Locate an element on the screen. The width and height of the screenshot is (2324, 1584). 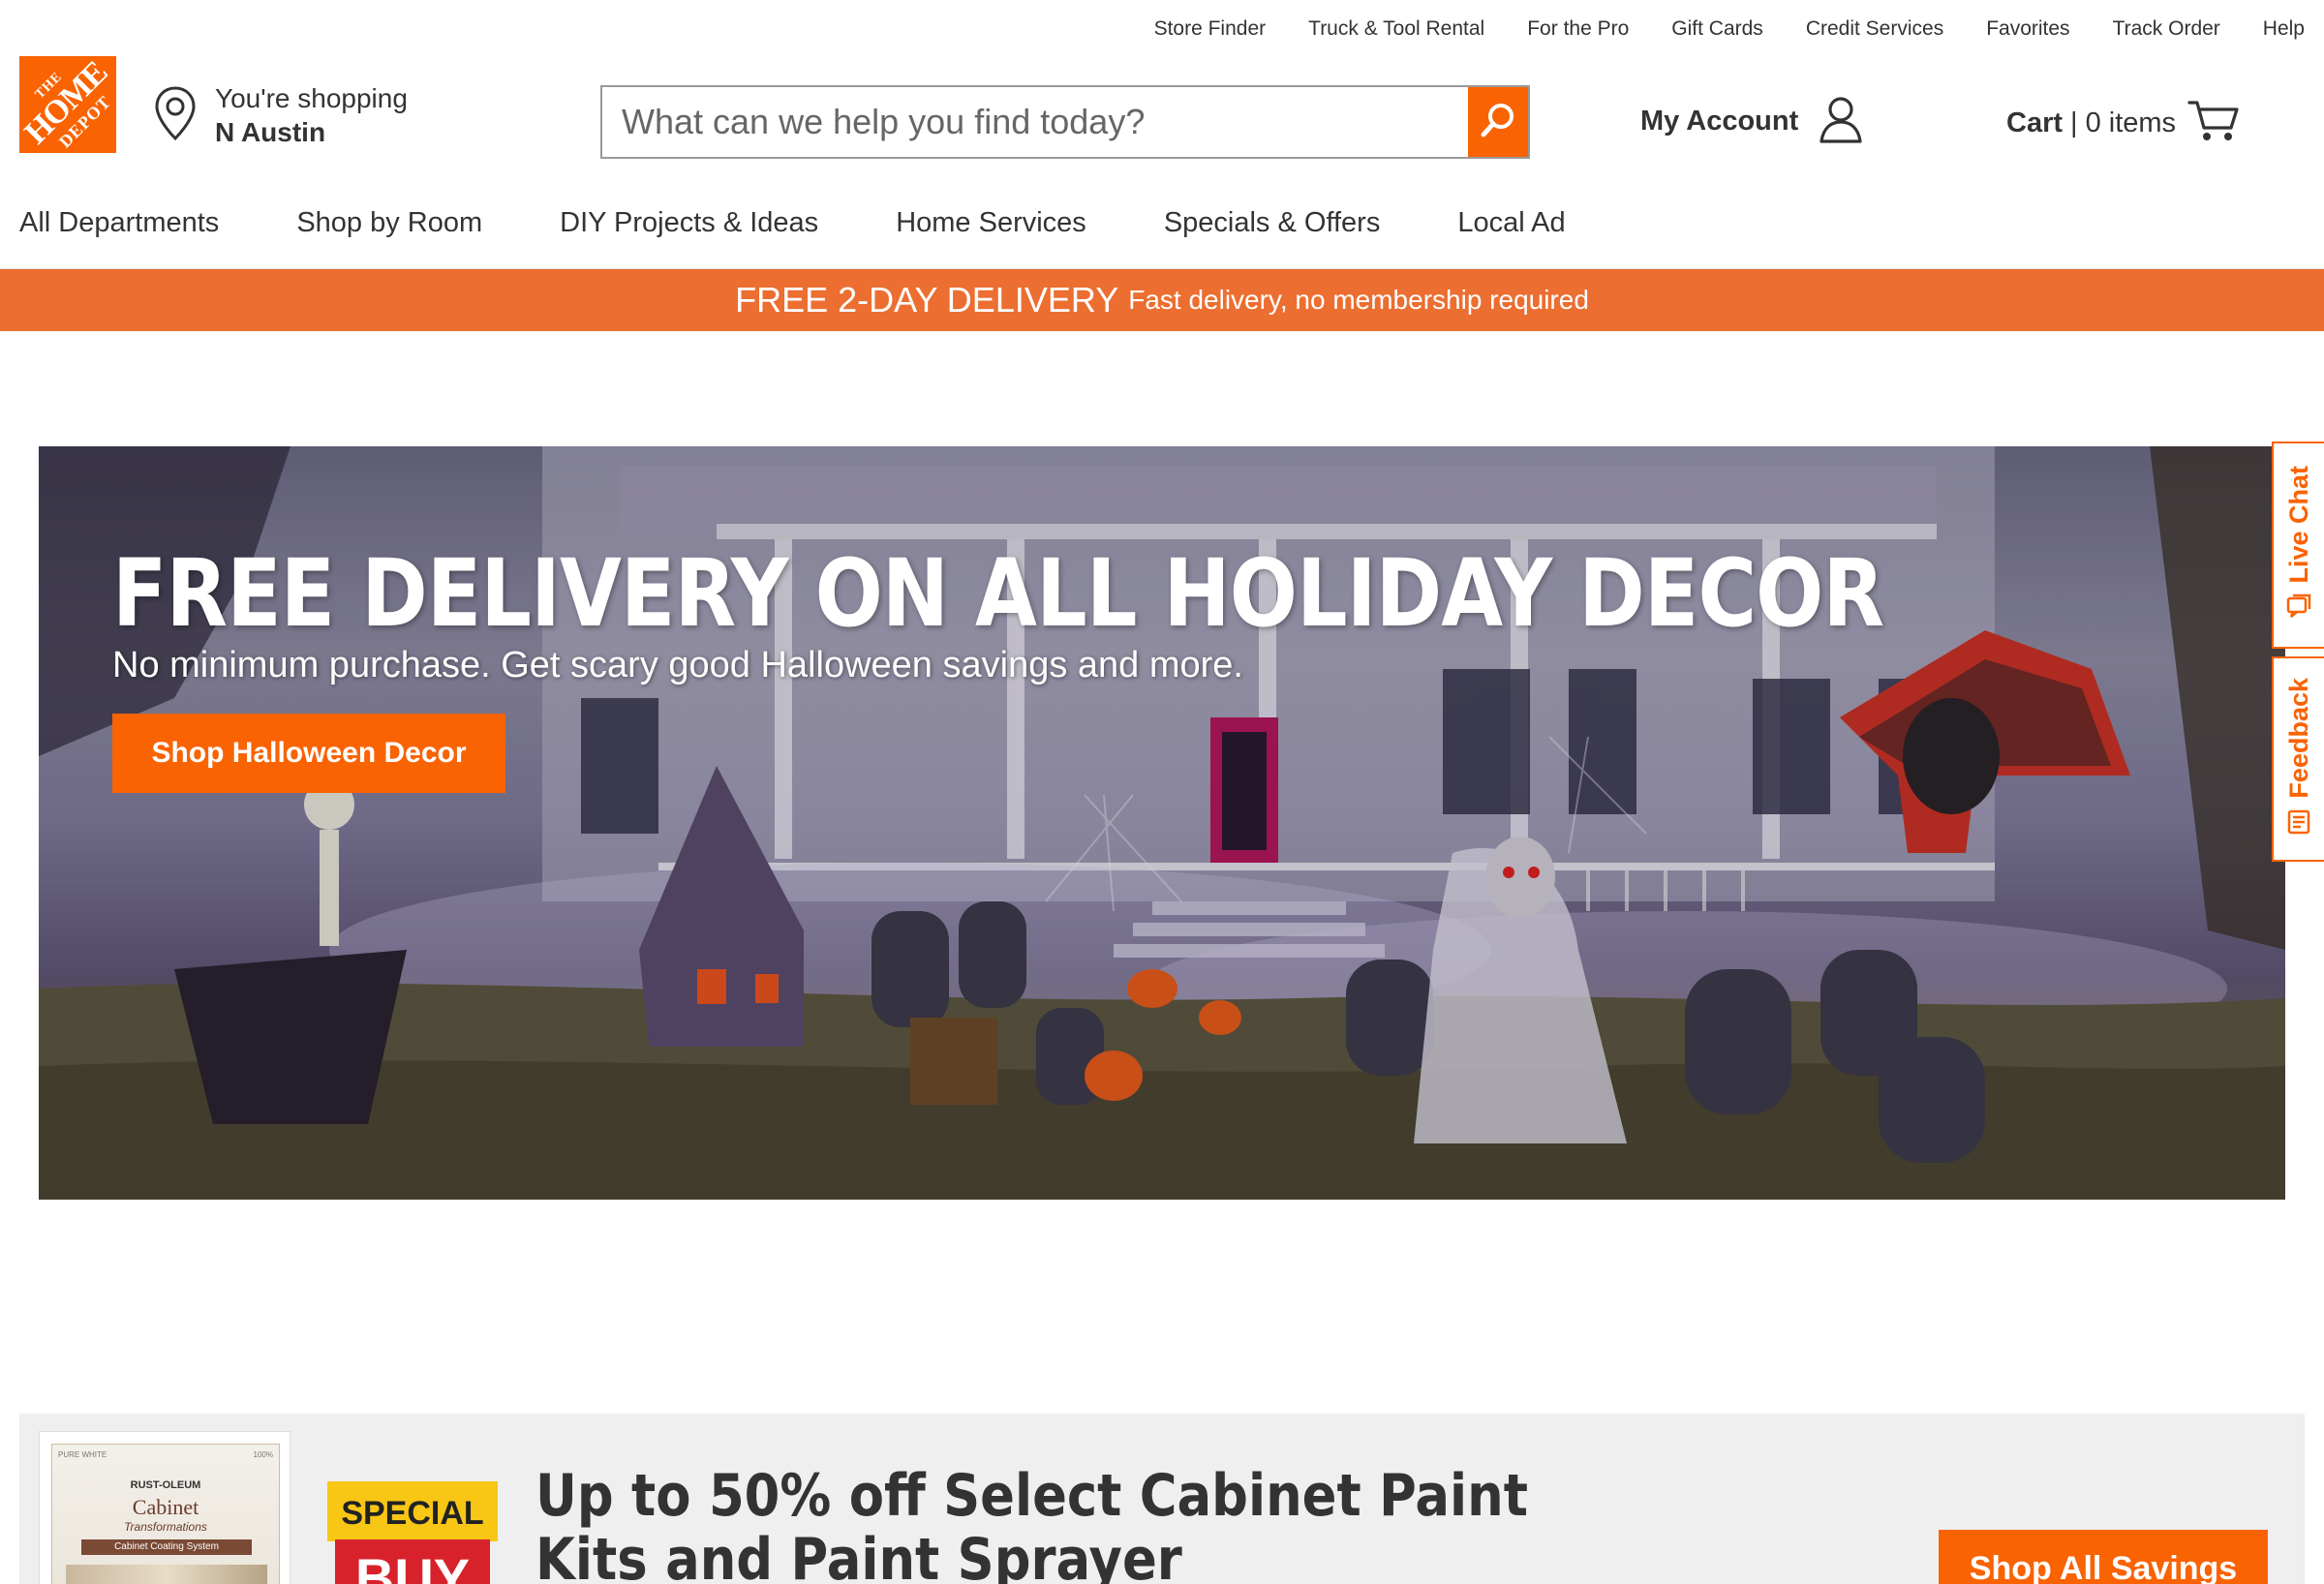
cart-button: Cart | 0 items is located at coordinates (2123, 124).